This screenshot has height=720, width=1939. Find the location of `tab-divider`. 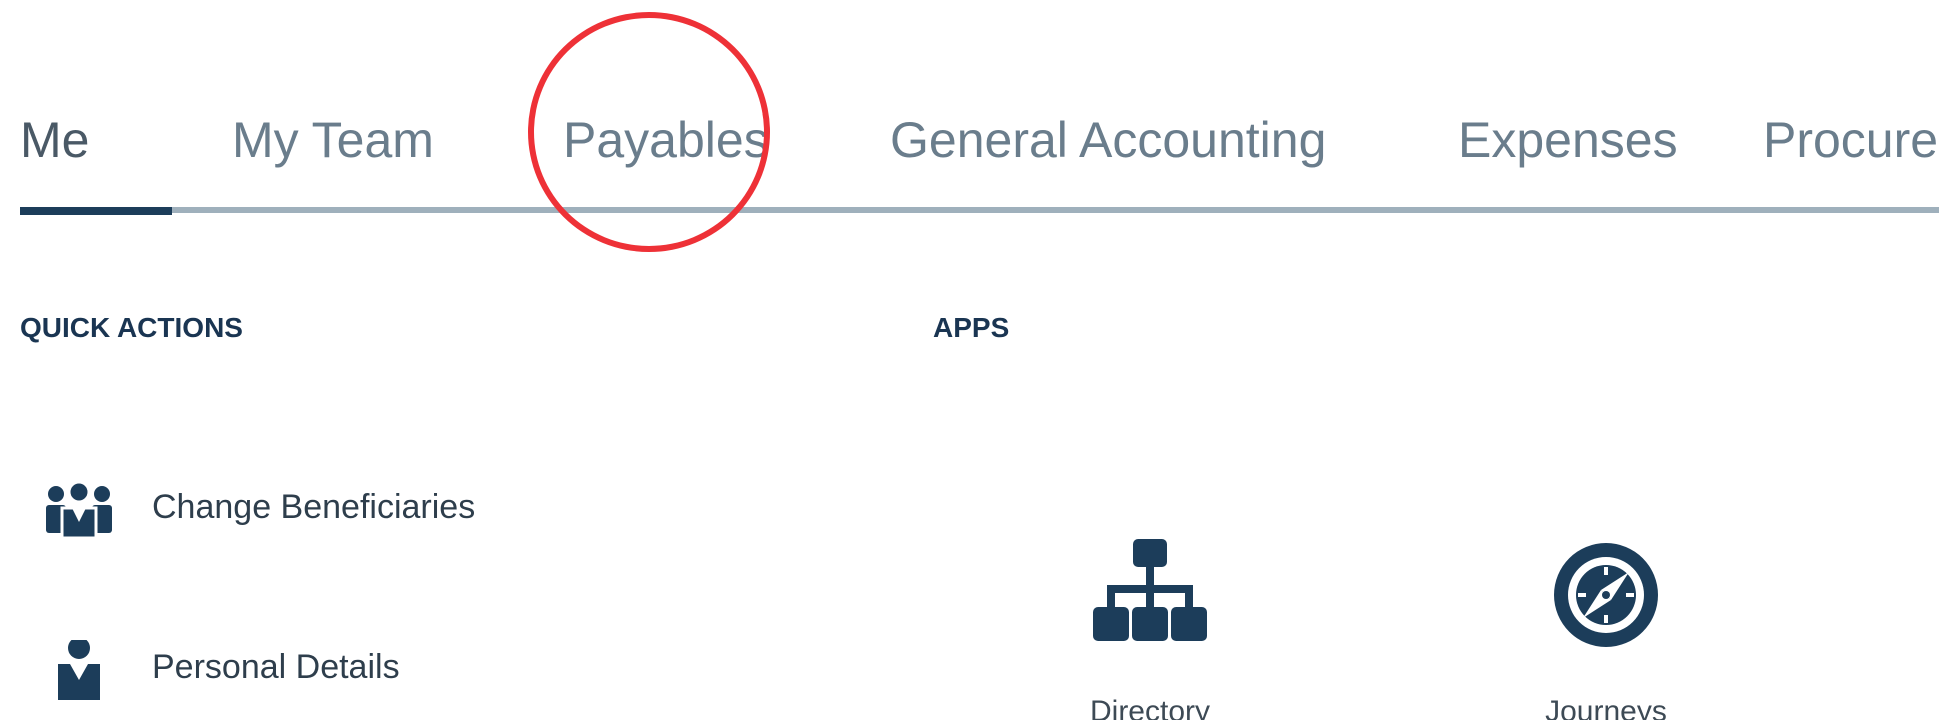

tab-divider is located at coordinates (979, 210).